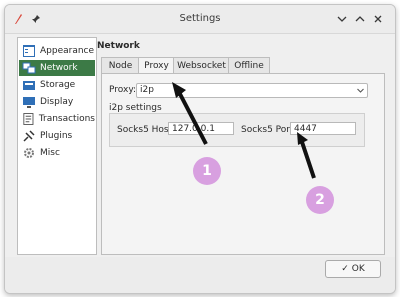 Image resolution: width=400 pixels, height=297 pixels. I want to click on tab-offline: Offline, so click(249, 65).